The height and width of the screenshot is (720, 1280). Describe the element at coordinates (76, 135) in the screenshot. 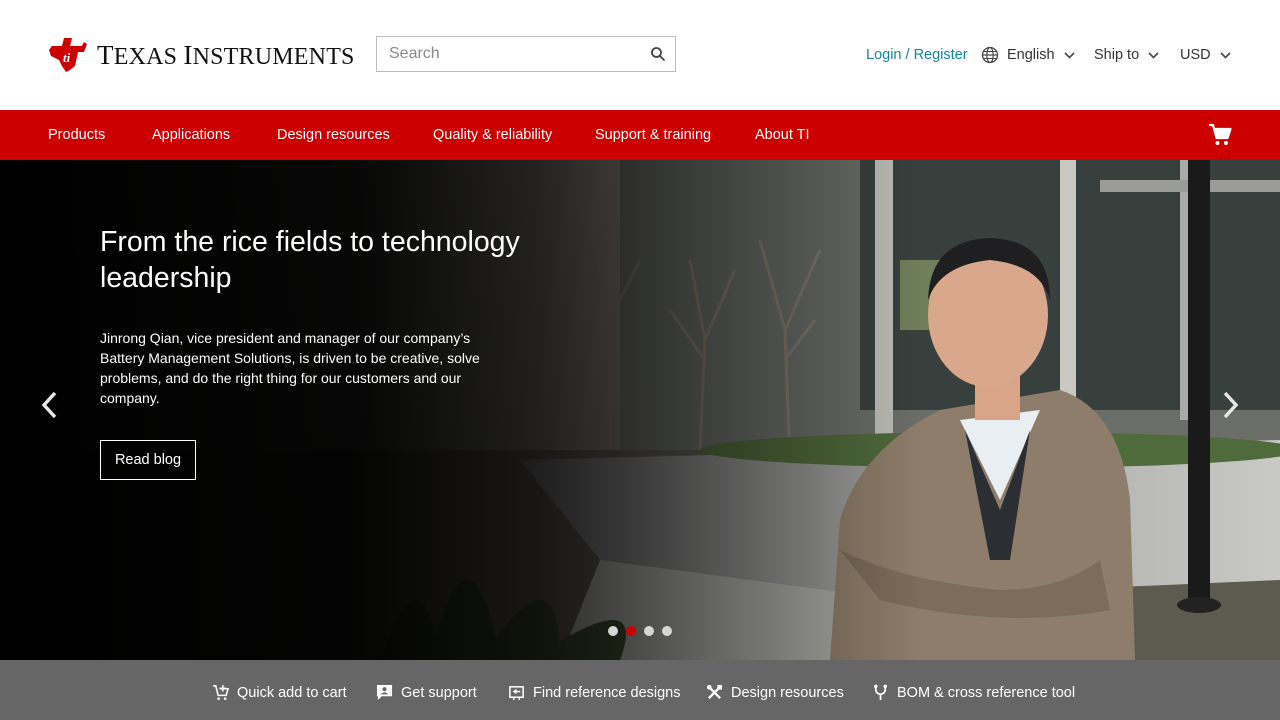

I see `nav-item-products: Products` at that location.